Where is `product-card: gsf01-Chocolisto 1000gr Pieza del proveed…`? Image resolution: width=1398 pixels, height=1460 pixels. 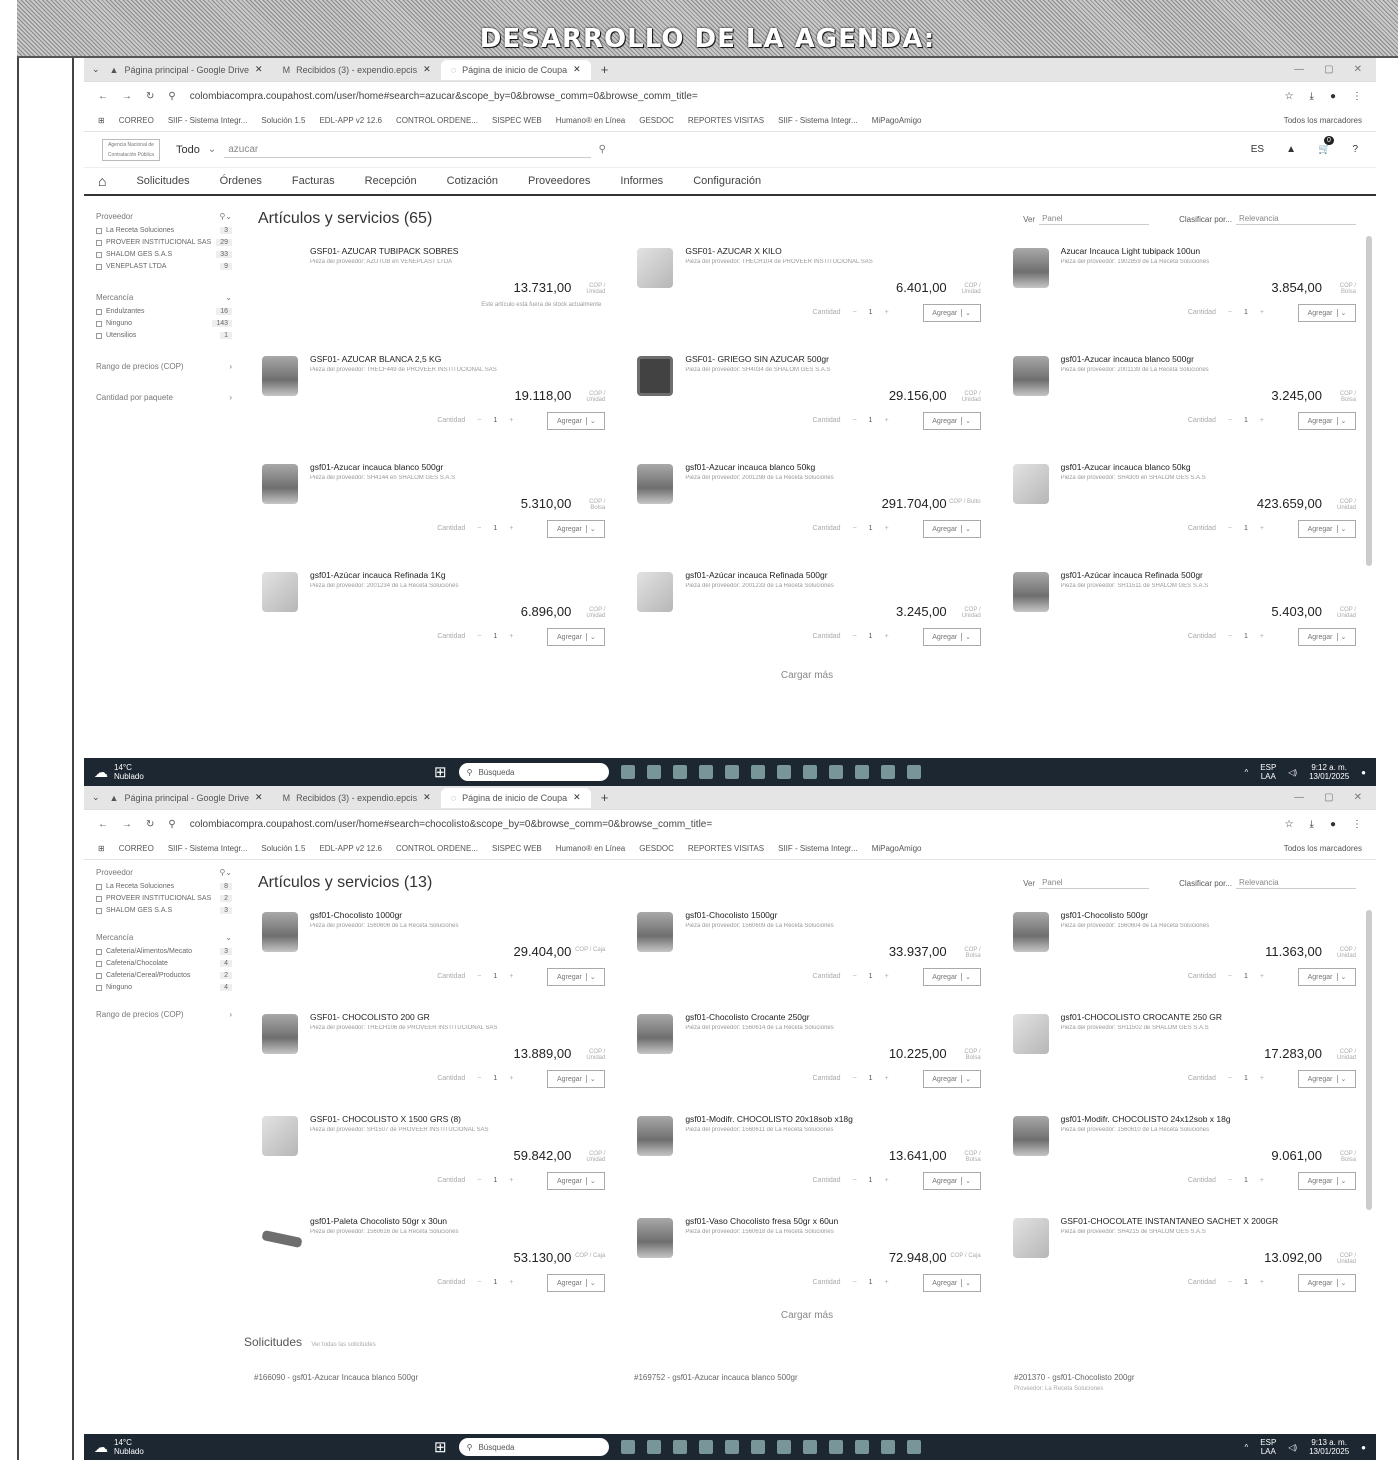
product-card: gsf01-Chocolisto 1000gr Pieza del proveed… is located at coordinates (432, 949).